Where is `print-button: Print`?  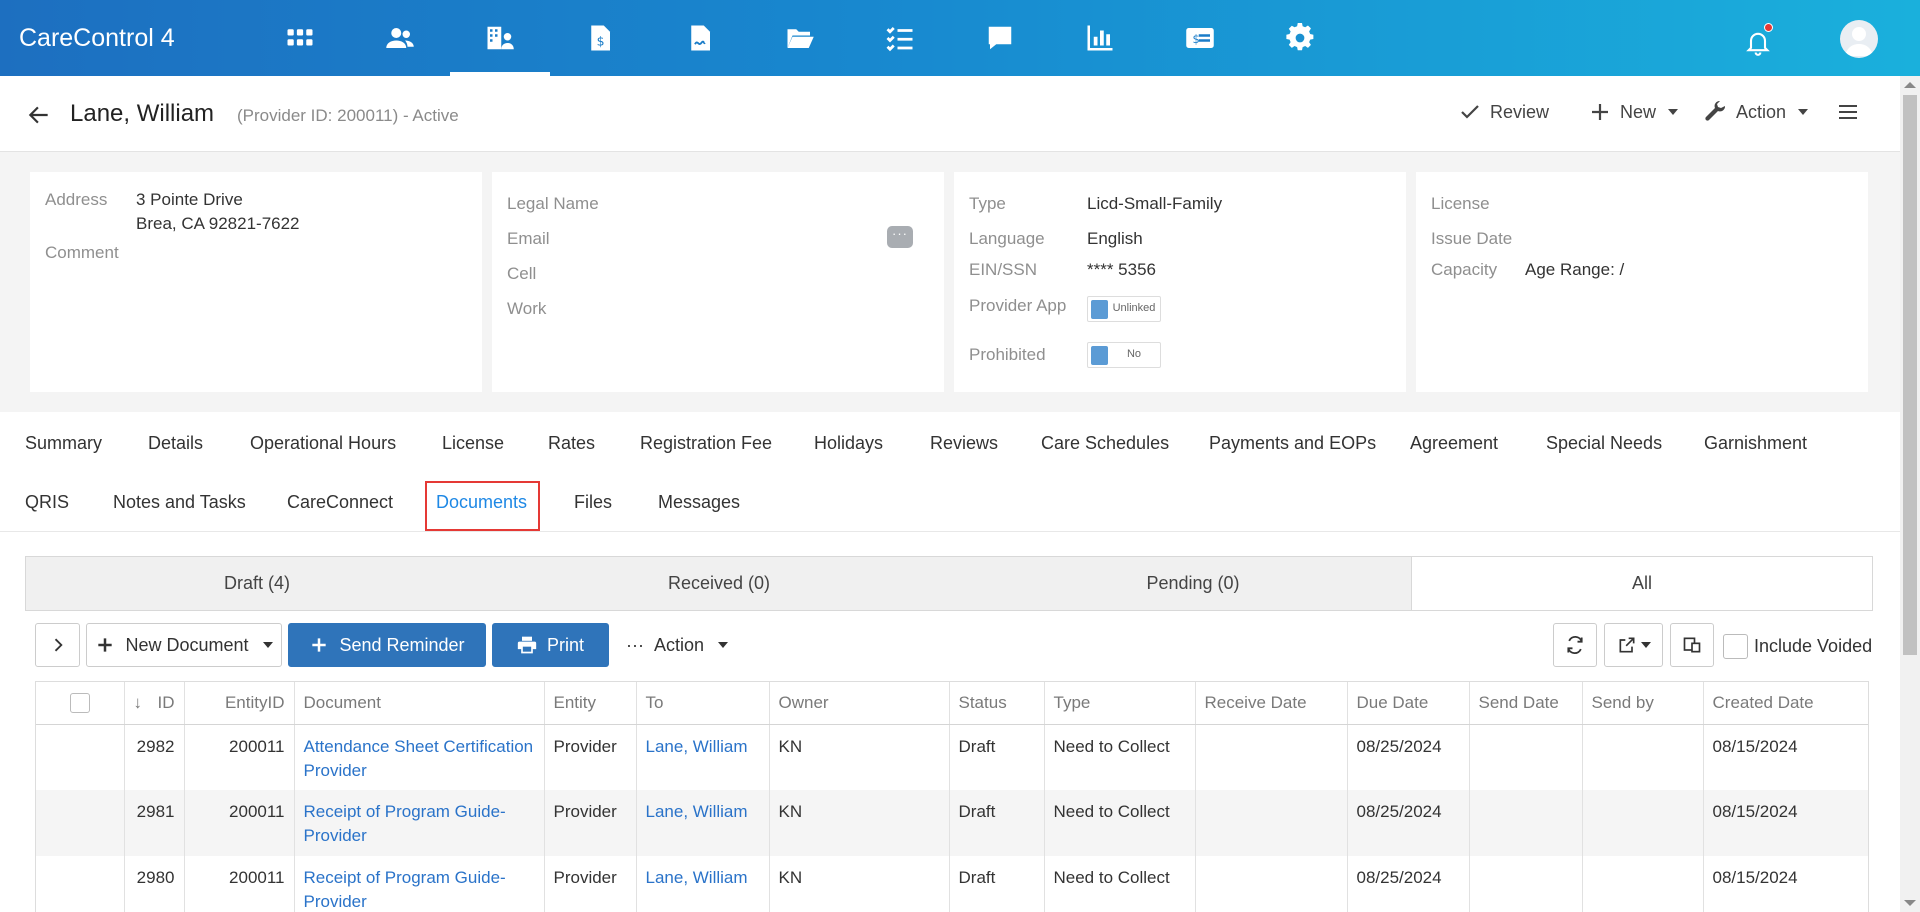
print-button: Print is located at coordinates (550, 645).